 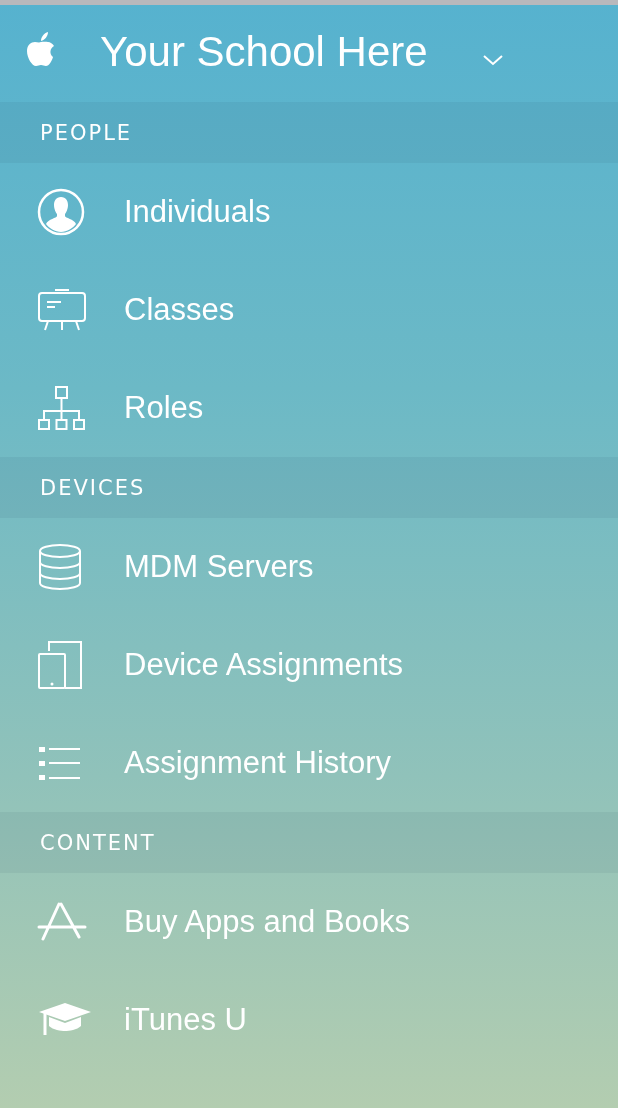 What do you see at coordinates (309, 763) in the screenshot?
I see `menu-item: Assignment History` at bounding box center [309, 763].